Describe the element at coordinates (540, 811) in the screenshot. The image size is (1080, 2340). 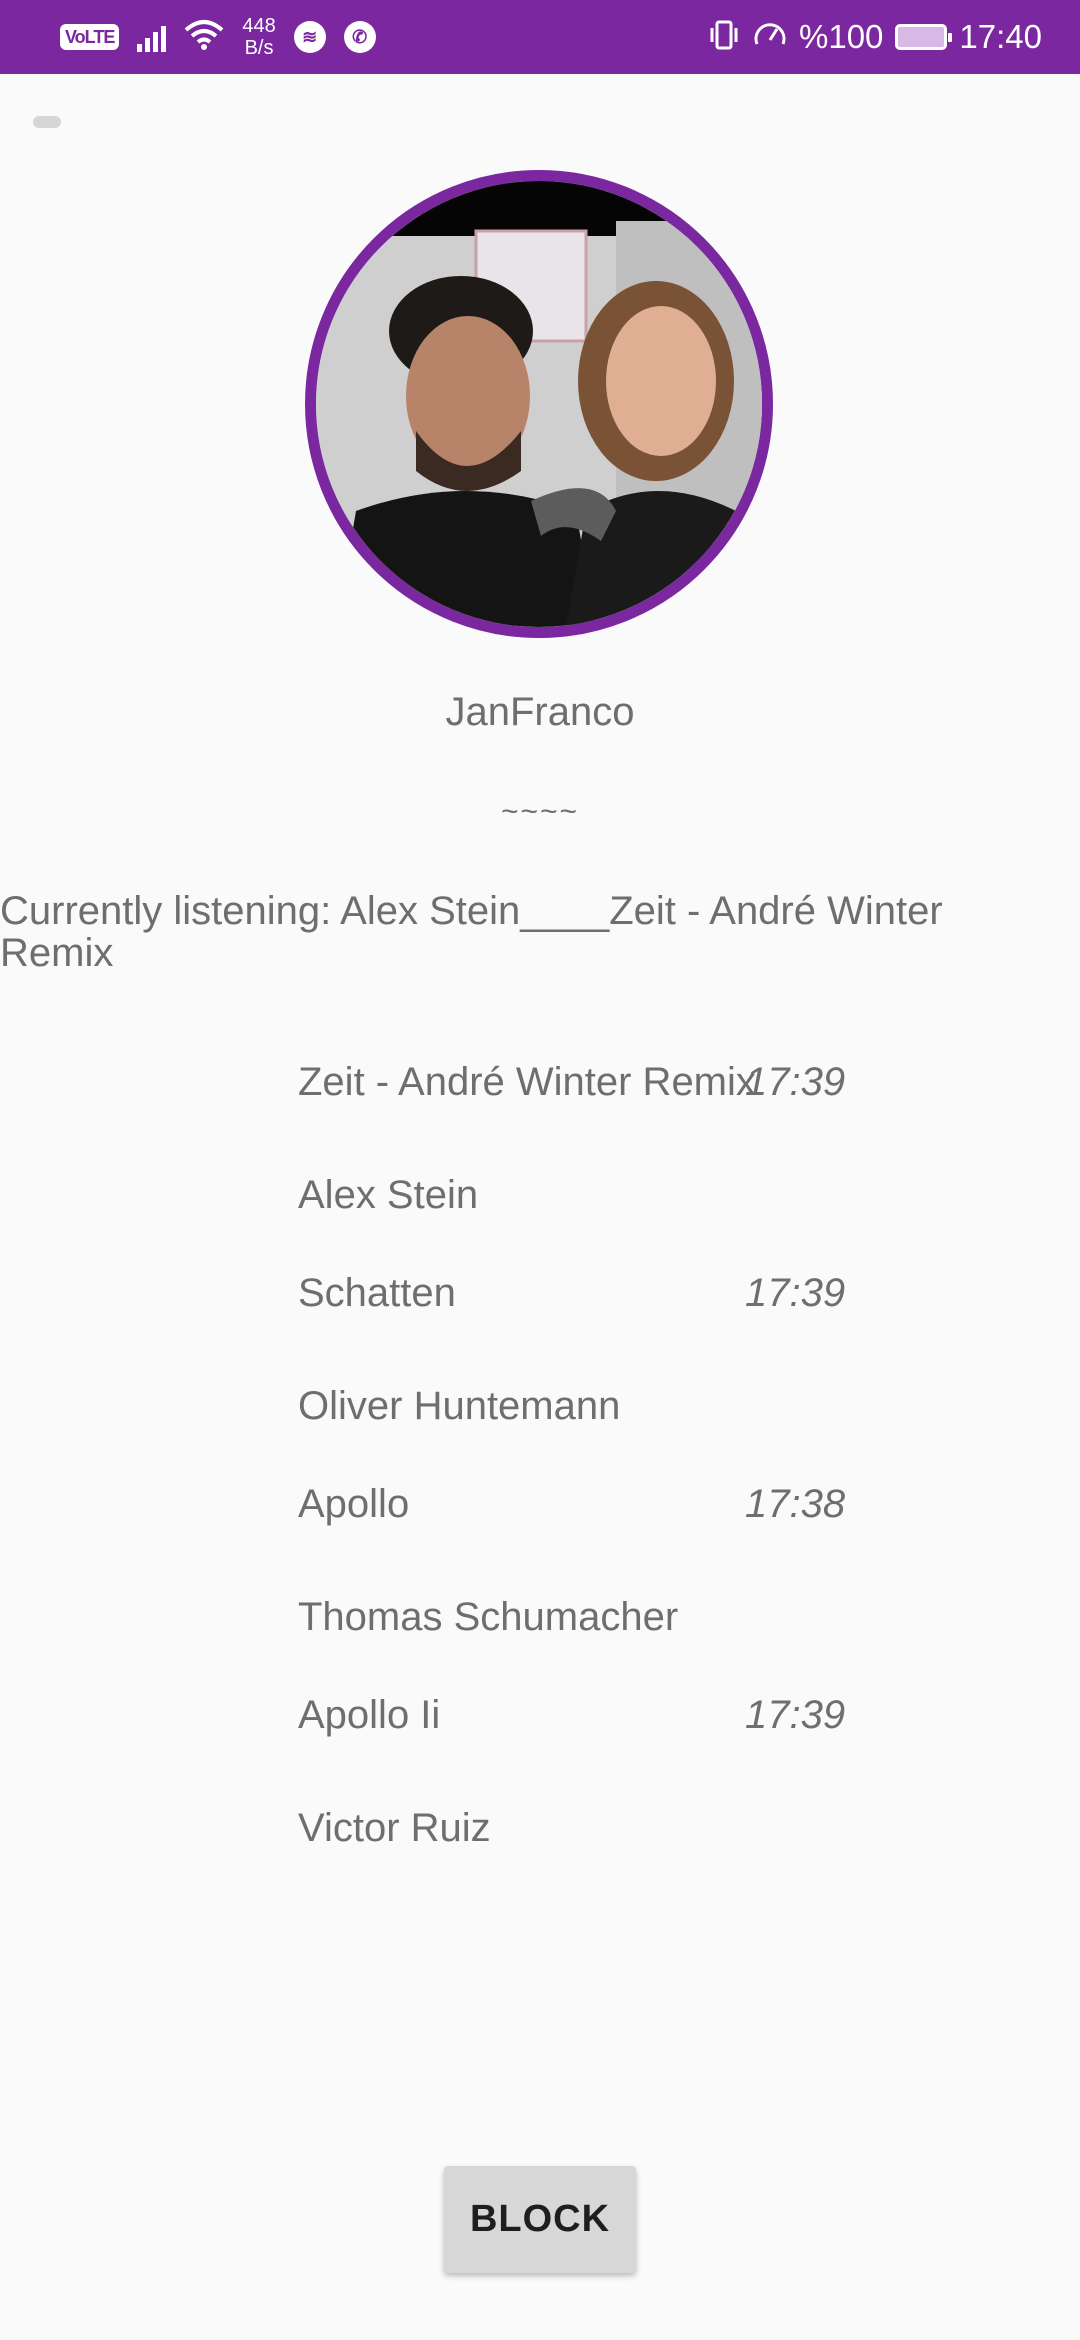
I see `profile-status-message: ~~~~` at that location.